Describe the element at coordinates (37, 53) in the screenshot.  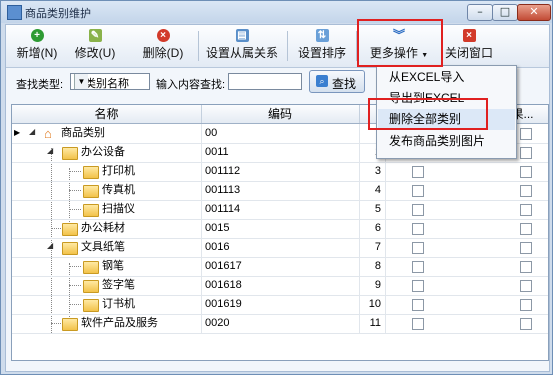
I see `add-button-label: 新增(N)` at that location.